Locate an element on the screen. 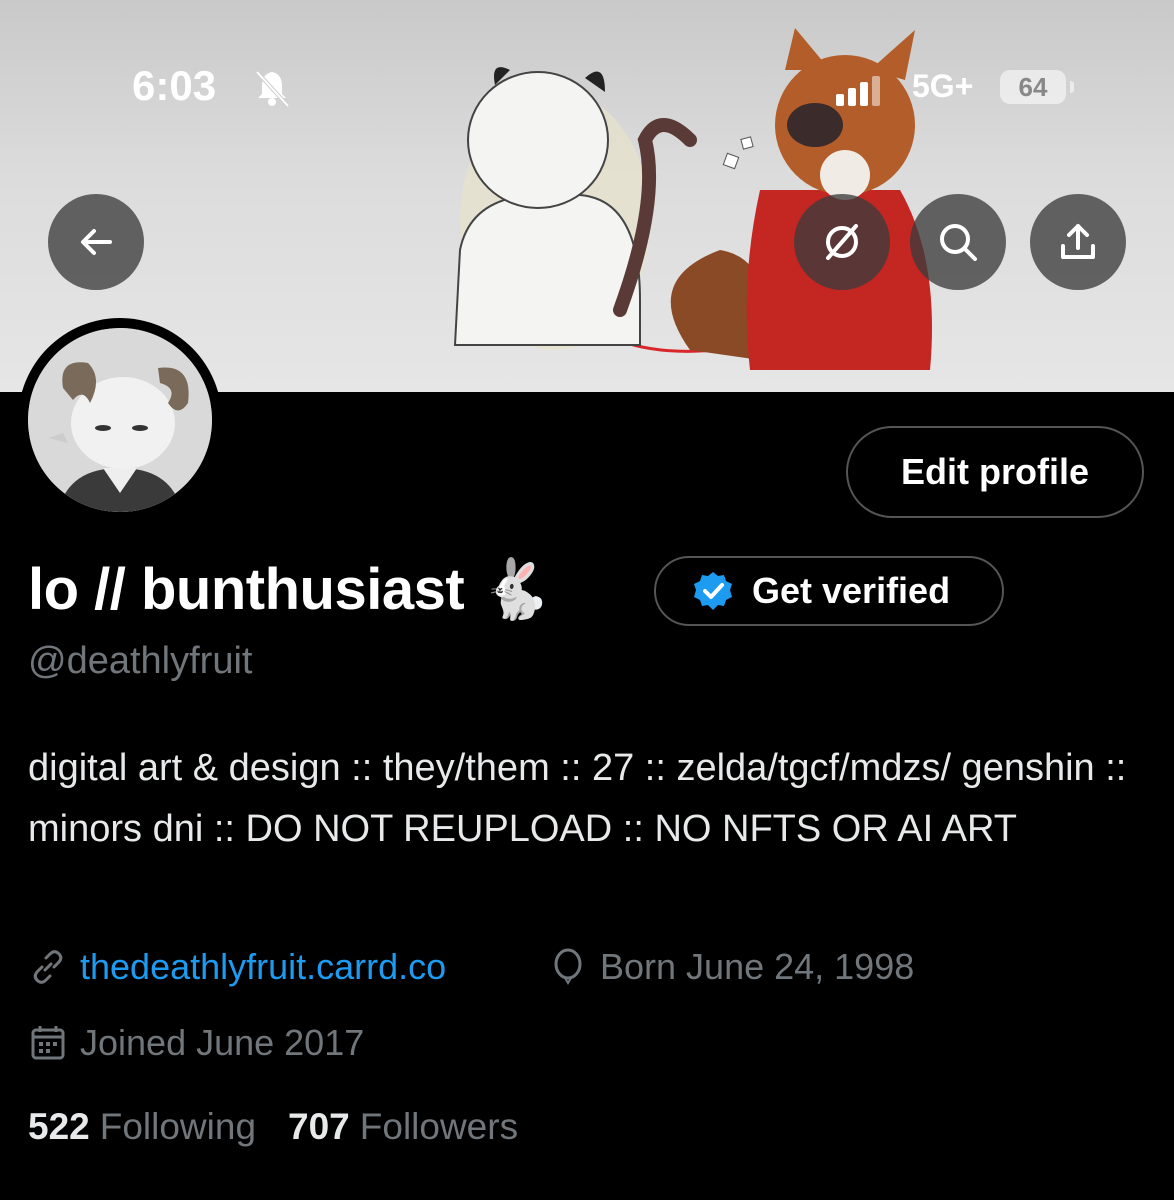  following-label: Following is located at coordinates (178, 1126).